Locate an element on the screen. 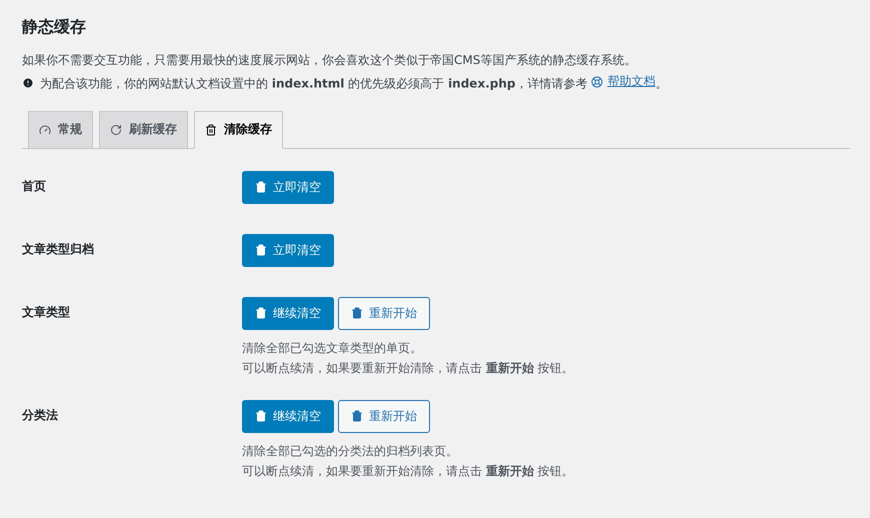 The image size is (870, 518). gauge-icon is located at coordinates (45, 130).